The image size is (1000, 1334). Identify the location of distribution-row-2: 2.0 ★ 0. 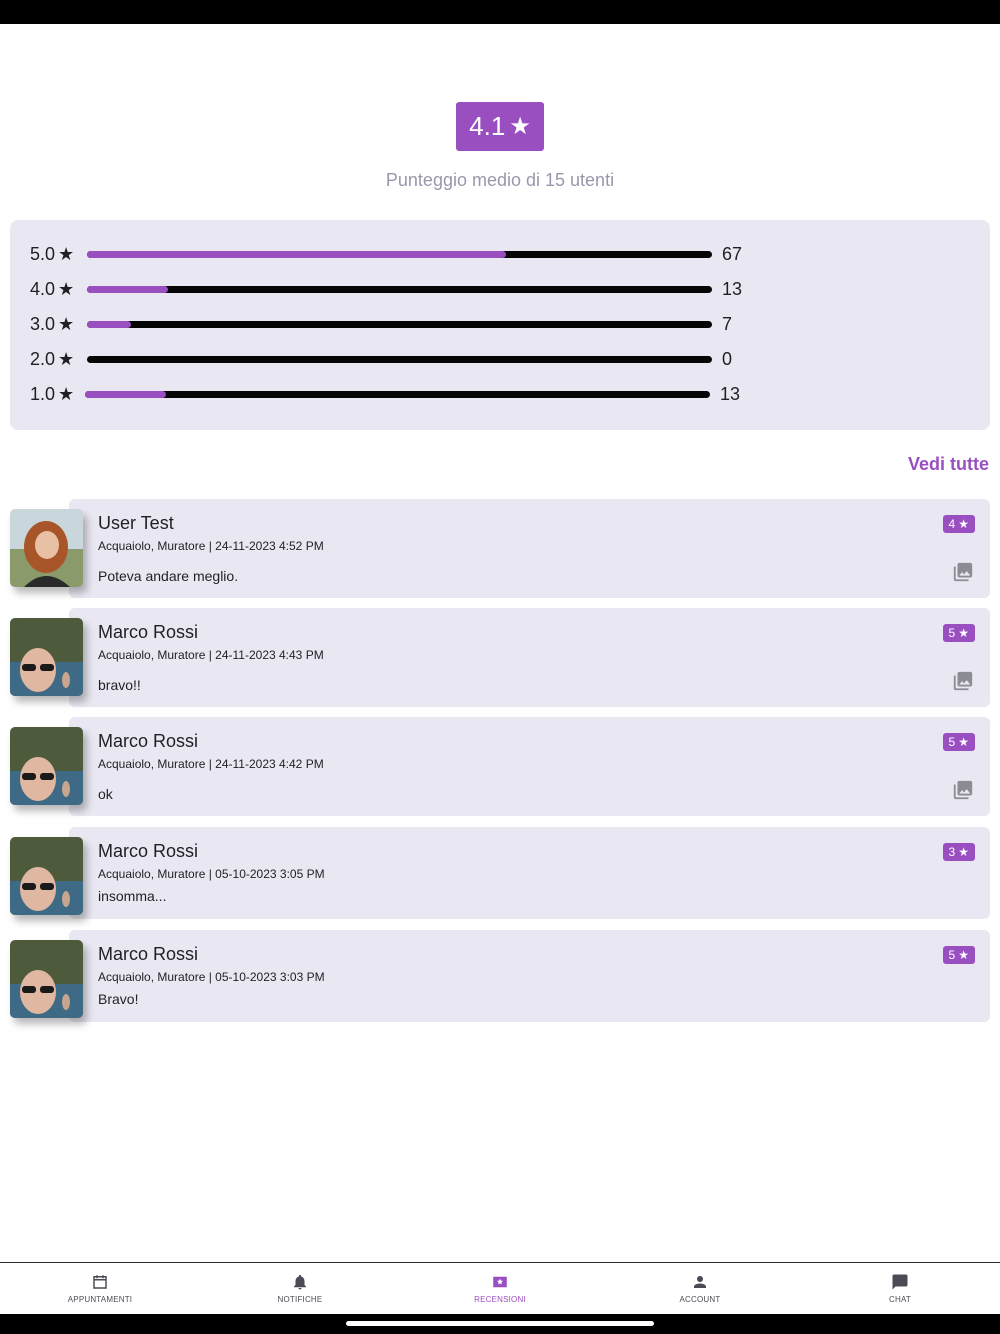
(381, 359).